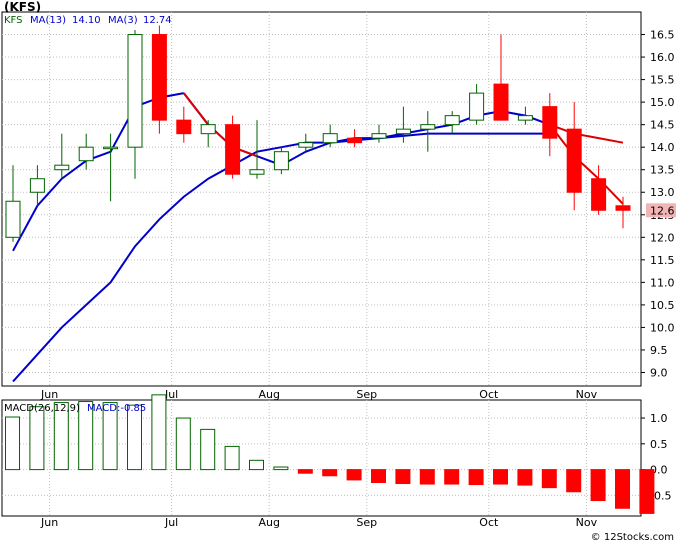 The width and height of the screenshot is (680, 546). I want to click on ticker-label: (KFS), so click(23, 7).